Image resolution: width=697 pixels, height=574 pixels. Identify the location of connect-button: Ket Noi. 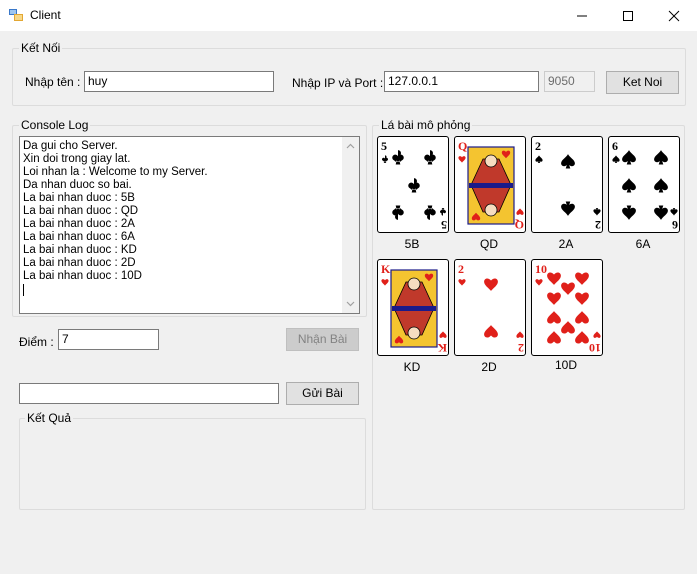
(642, 82).